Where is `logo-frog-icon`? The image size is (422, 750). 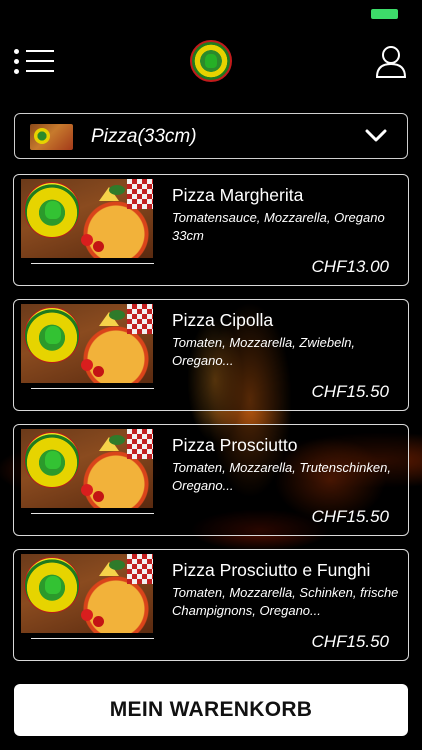
logo-frog-icon is located at coordinates (211, 61).